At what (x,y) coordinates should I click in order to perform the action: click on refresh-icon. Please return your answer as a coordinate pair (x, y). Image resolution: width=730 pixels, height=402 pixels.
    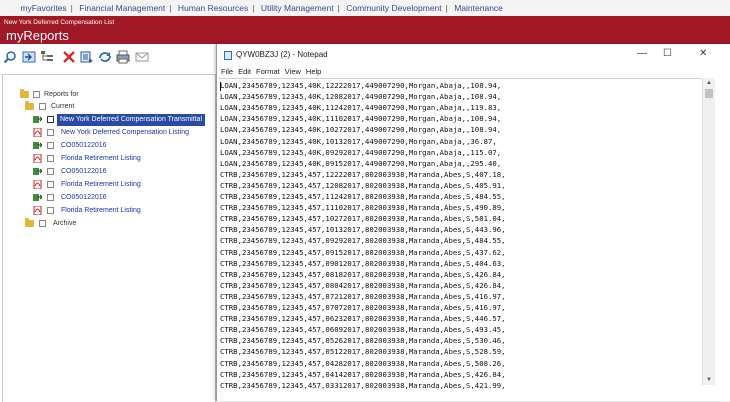
    Looking at the image, I should click on (105, 57).